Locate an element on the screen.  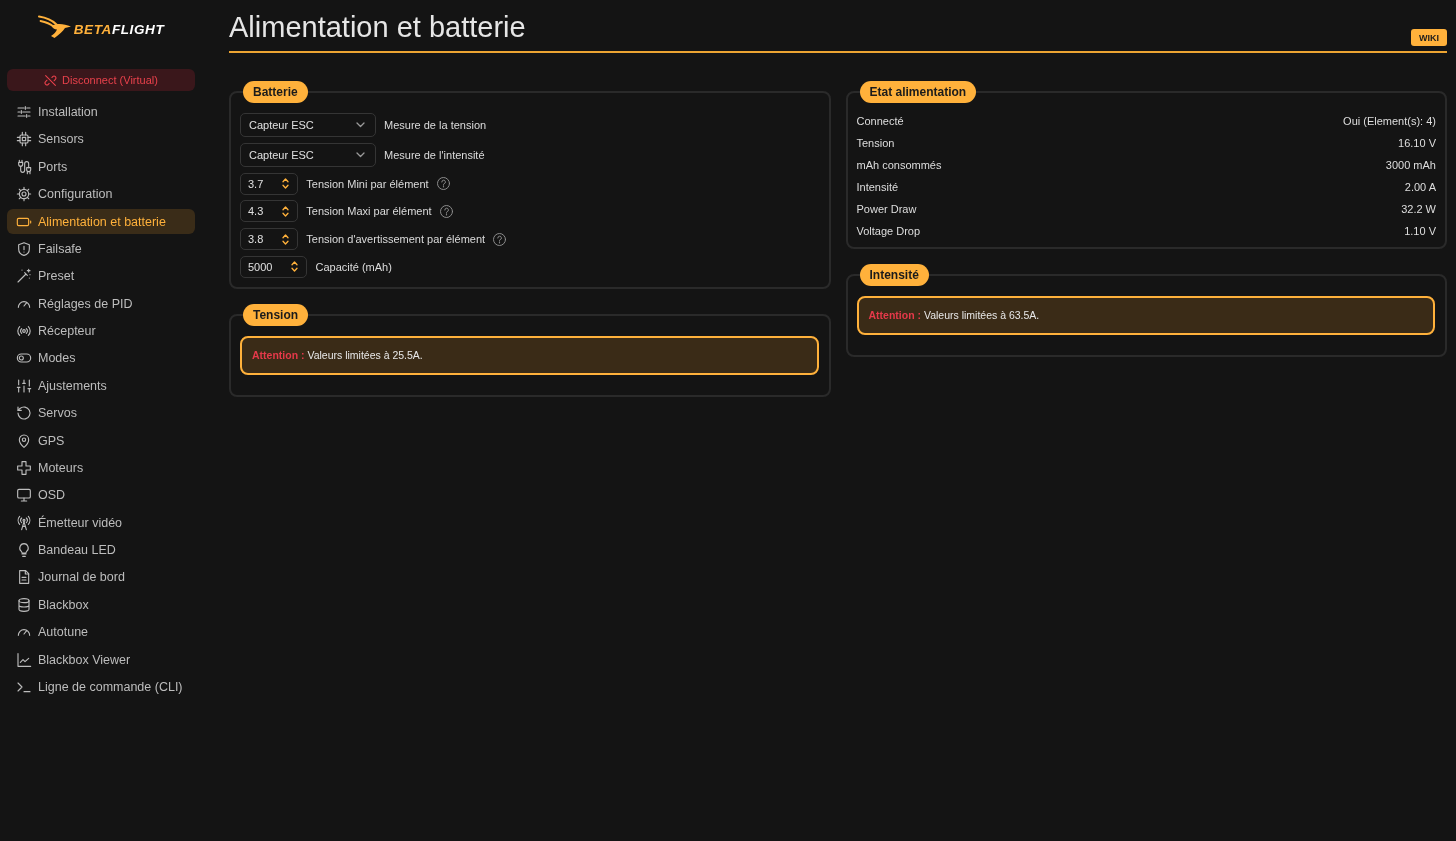
sidebar-item: Ajustements is located at coordinates (101, 386).